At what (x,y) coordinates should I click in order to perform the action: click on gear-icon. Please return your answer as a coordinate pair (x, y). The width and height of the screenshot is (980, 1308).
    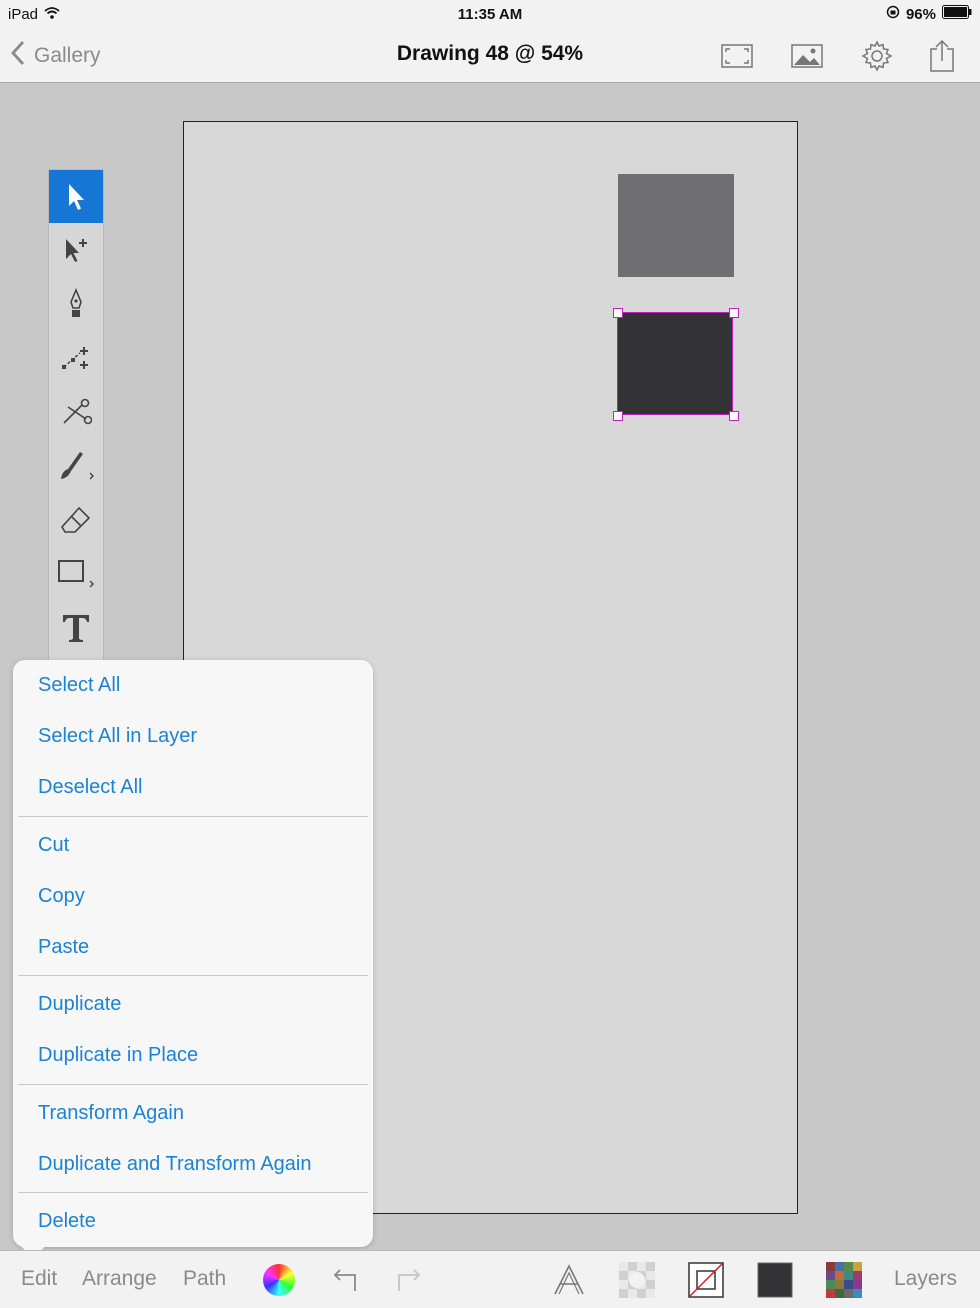
    Looking at the image, I should click on (877, 56).